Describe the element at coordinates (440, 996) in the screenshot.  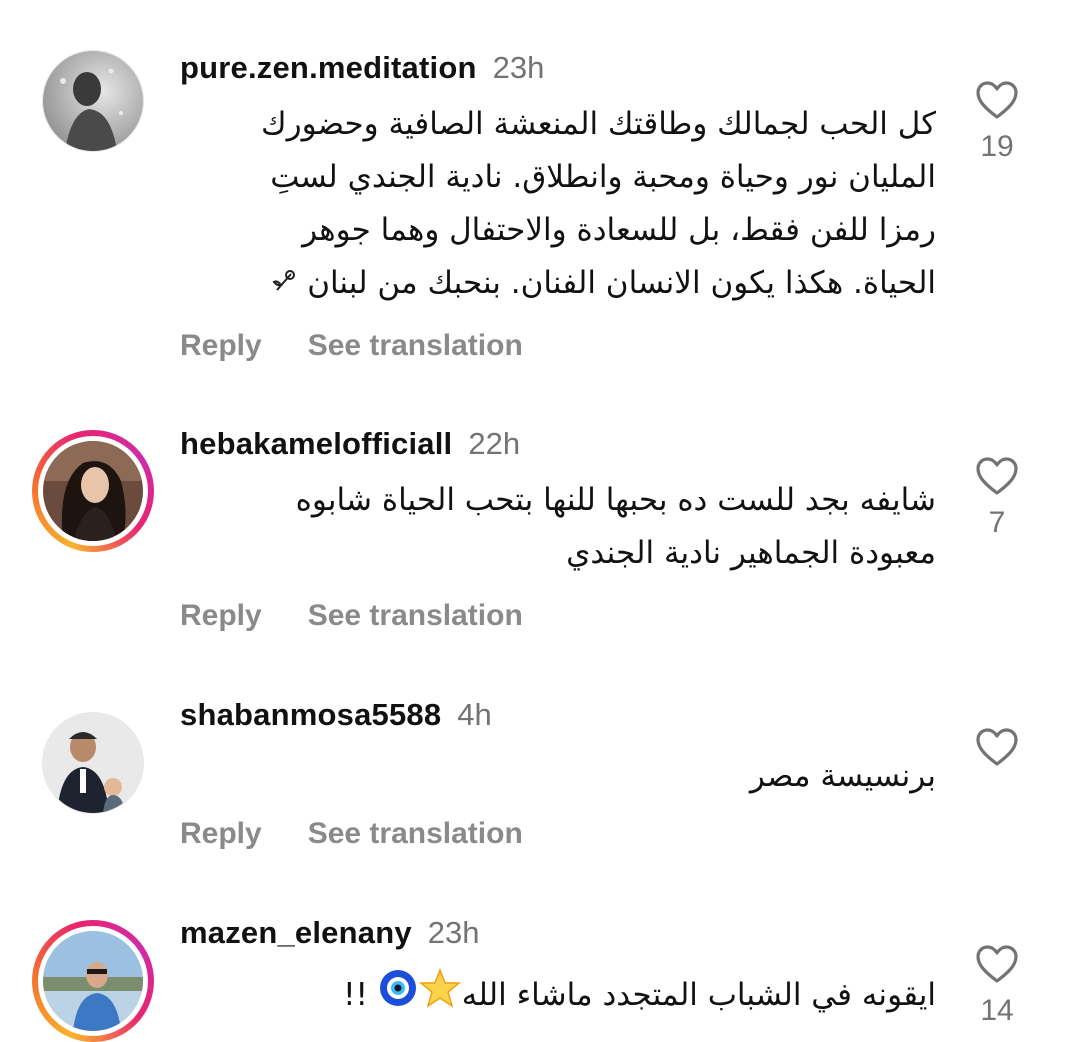
I see `glowing-star-icon` at that location.